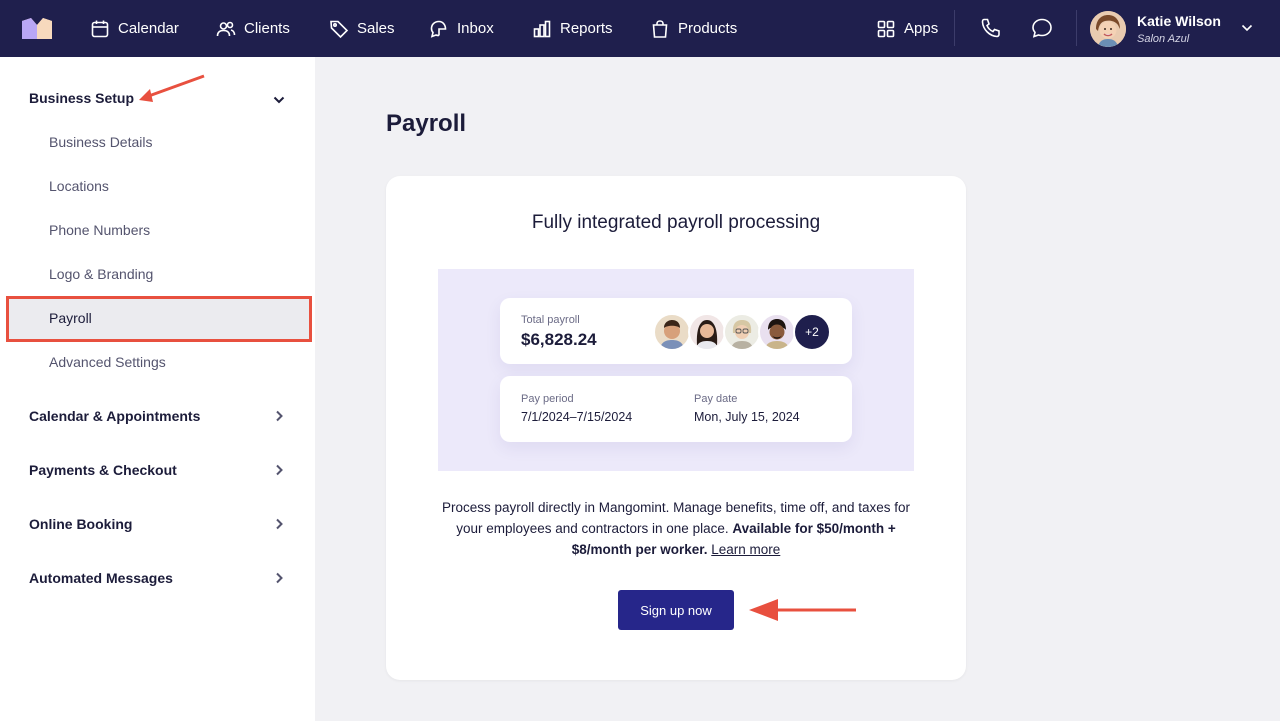  Describe the element at coordinates (101, 578) in the screenshot. I see `sidebar-section-automated-messages: Automated Messages` at that location.